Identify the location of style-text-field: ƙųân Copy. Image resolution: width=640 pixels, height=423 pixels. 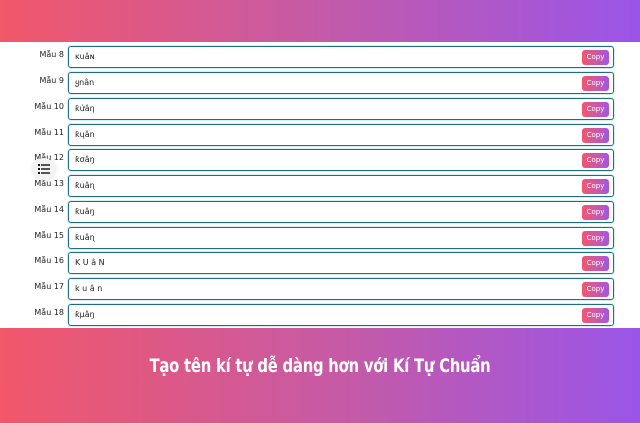
(341, 135).